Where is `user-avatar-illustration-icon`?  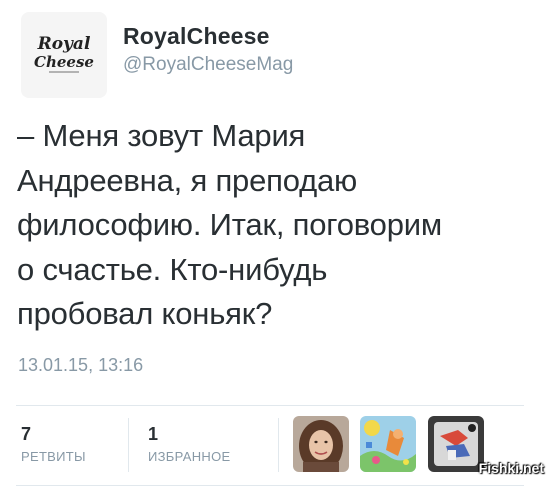 user-avatar-illustration-icon is located at coordinates (388, 444).